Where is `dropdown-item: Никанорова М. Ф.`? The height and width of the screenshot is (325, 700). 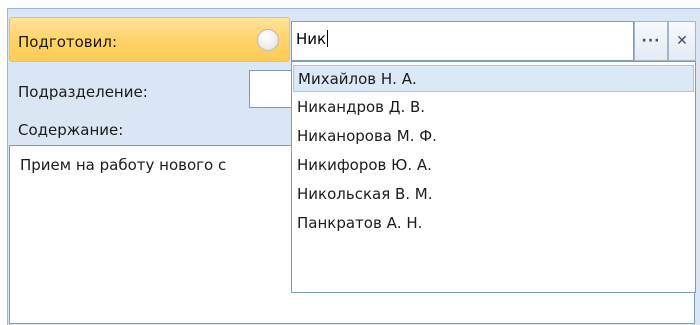
dropdown-item: Никанорова М. Ф. is located at coordinates (493, 136).